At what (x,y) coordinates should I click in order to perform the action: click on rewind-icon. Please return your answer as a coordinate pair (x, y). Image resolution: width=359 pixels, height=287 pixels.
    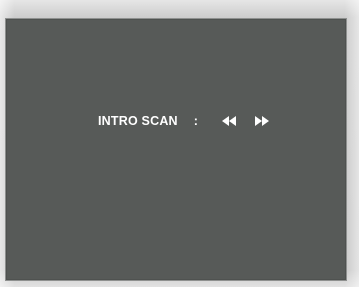
    Looking at the image, I should click on (229, 121).